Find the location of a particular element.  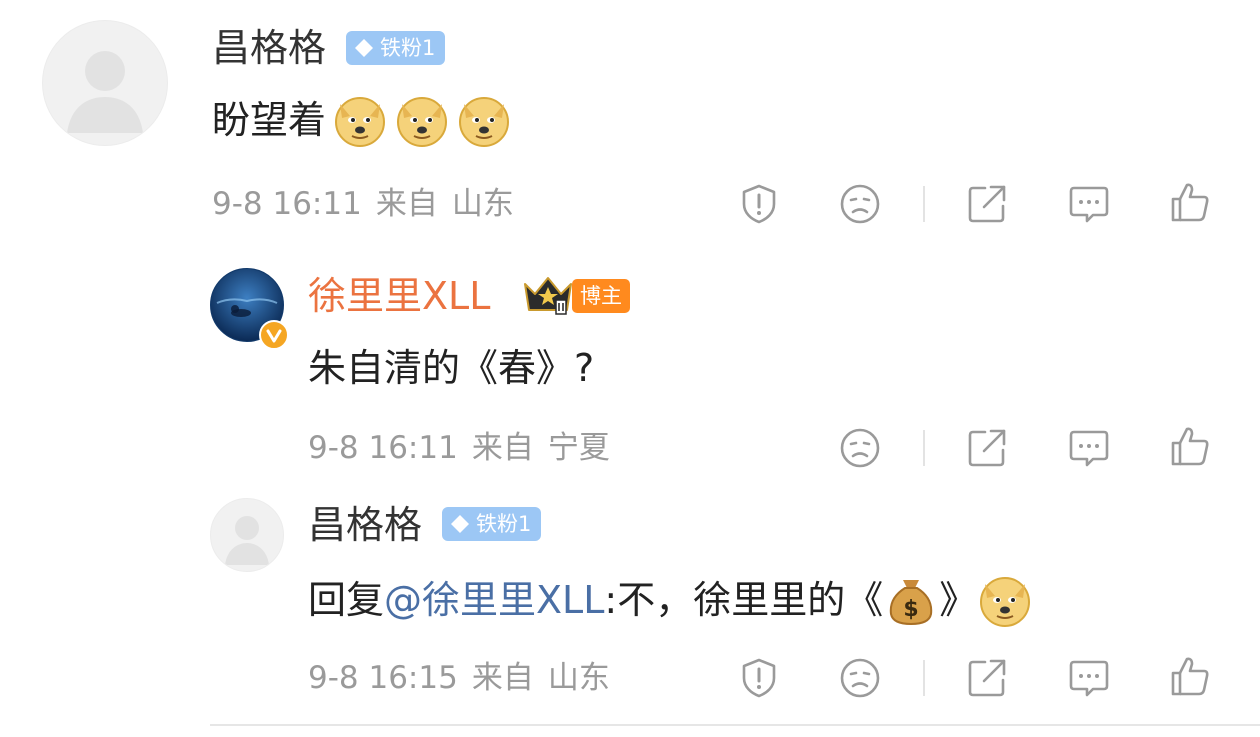

comment-text: 回复 @徐里里XLL:不，徐里里的《 $ 》 is located at coordinates (670, 600).